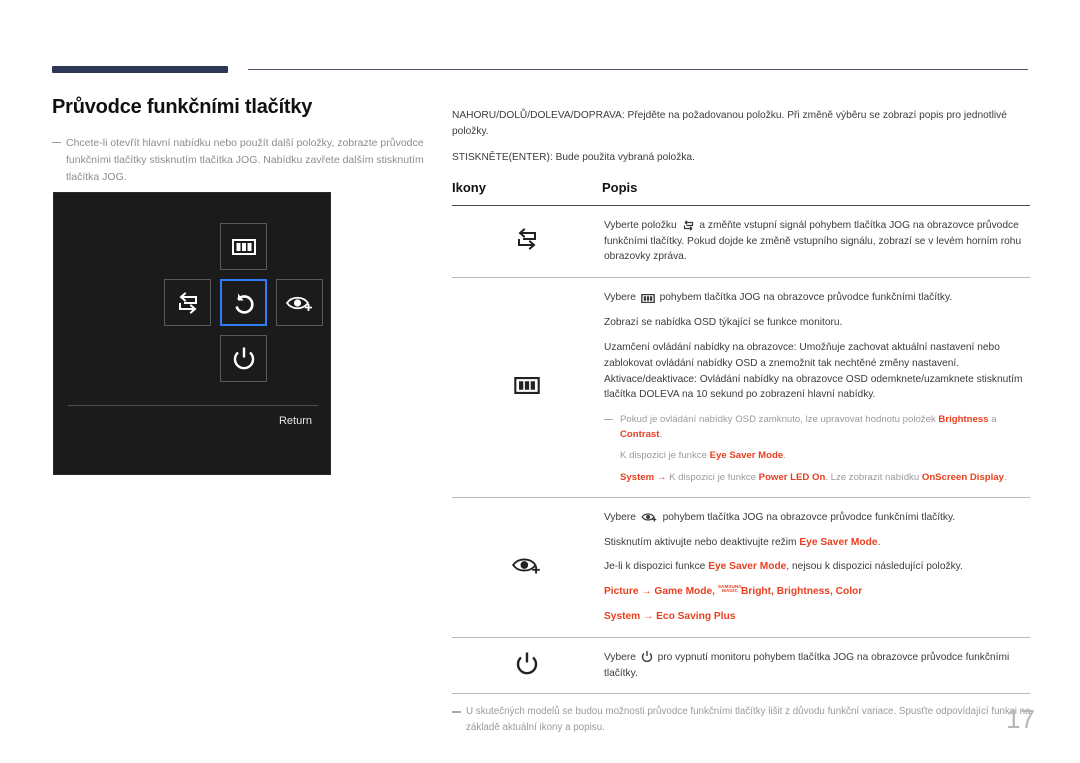 The width and height of the screenshot is (1080, 763). I want to click on subnote2-key-eye-saver-mode: Eye Saver Mode, so click(746, 456).